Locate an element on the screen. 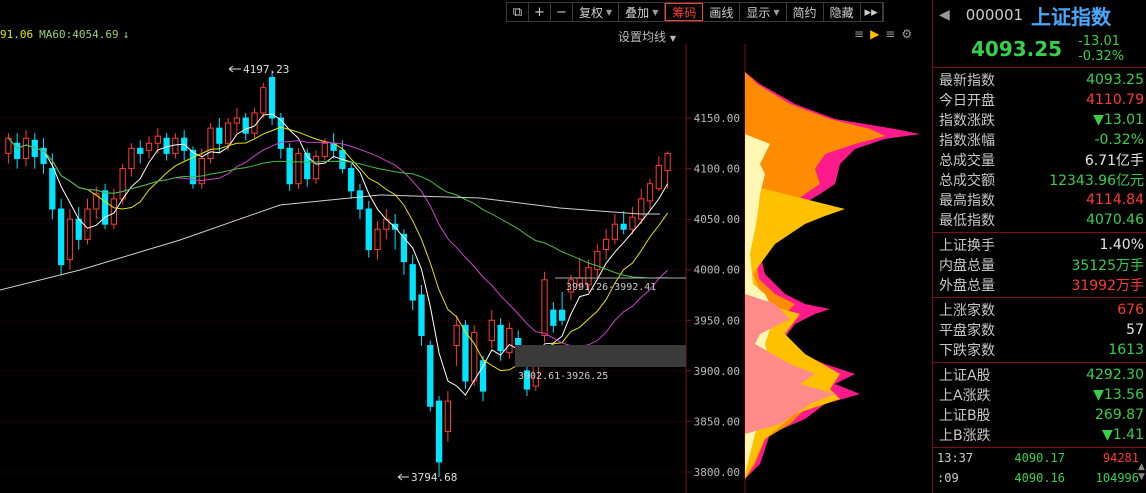 The height and width of the screenshot is (493, 1146). zoom-in-icon: + is located at coordinates (540, 12).